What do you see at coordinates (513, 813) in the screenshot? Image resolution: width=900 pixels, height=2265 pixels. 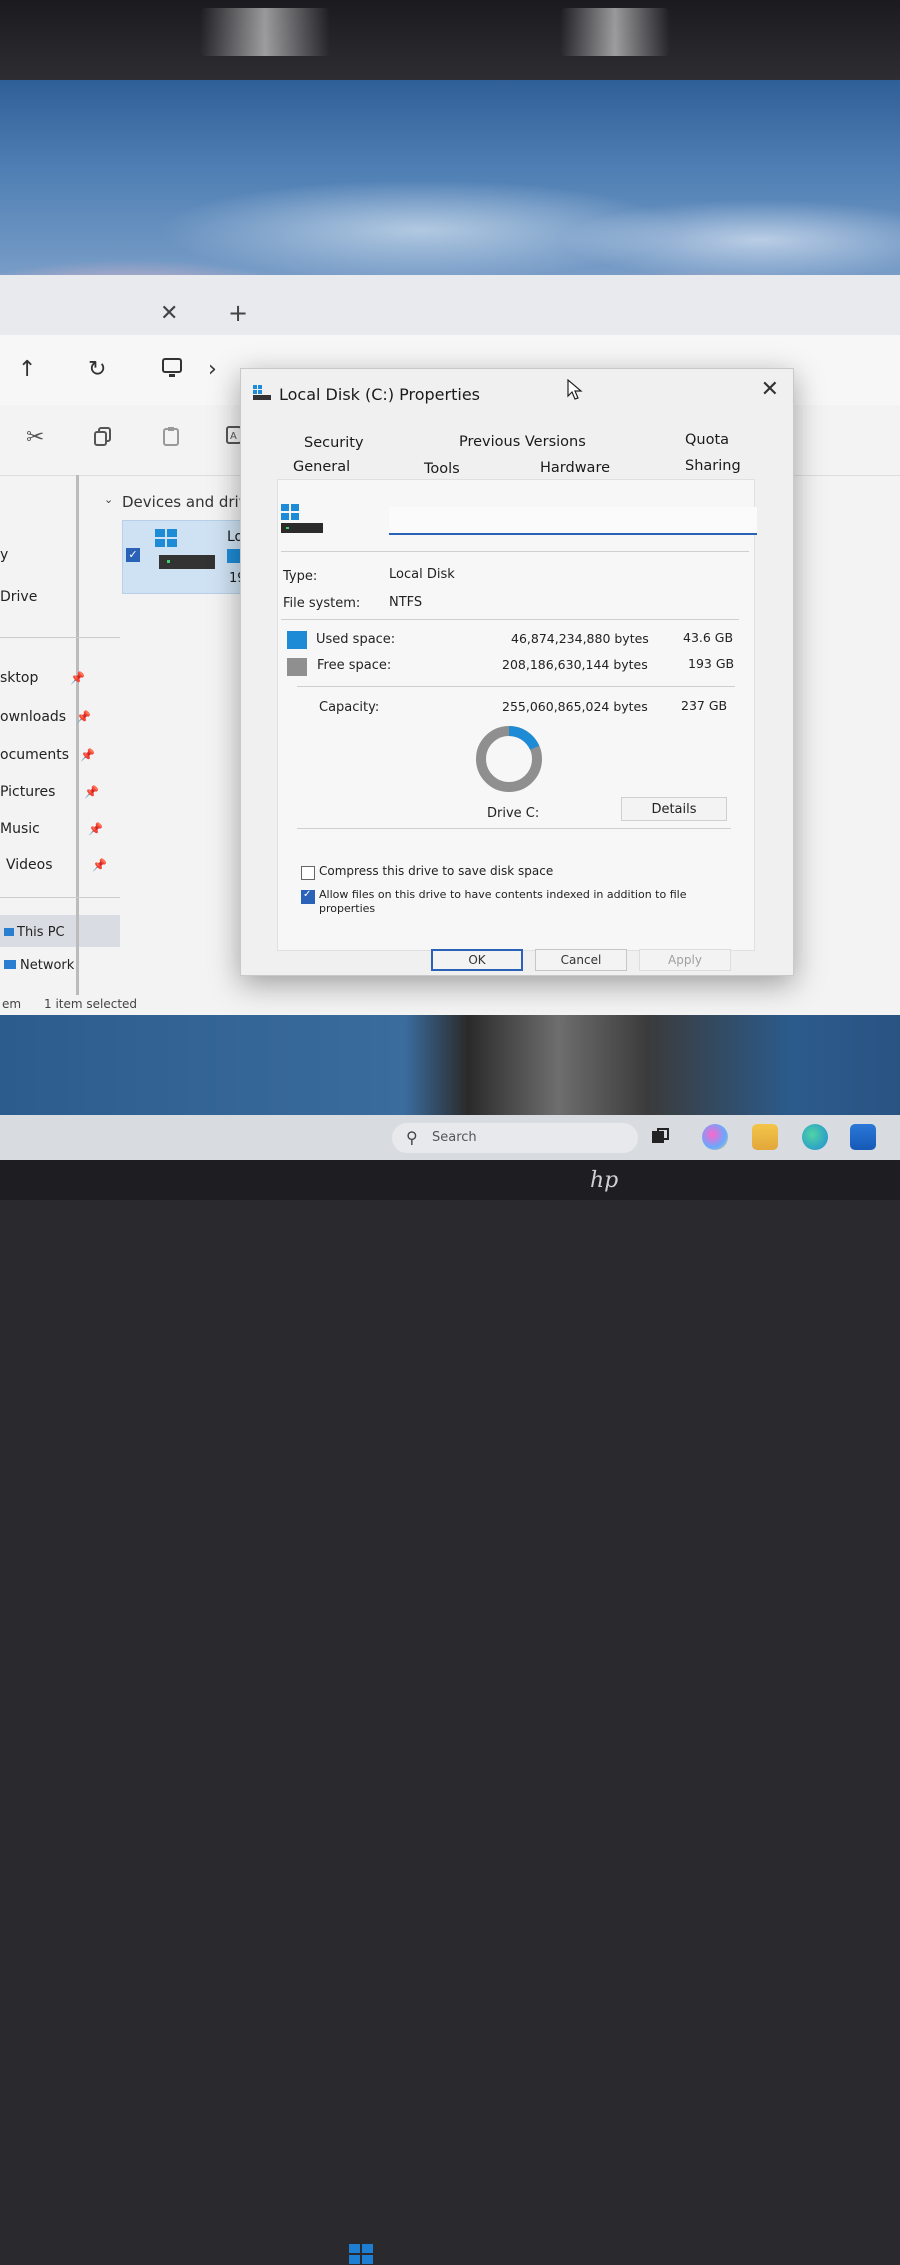 I see `drive-label: Drive C:` at bounding box center [513, 813].